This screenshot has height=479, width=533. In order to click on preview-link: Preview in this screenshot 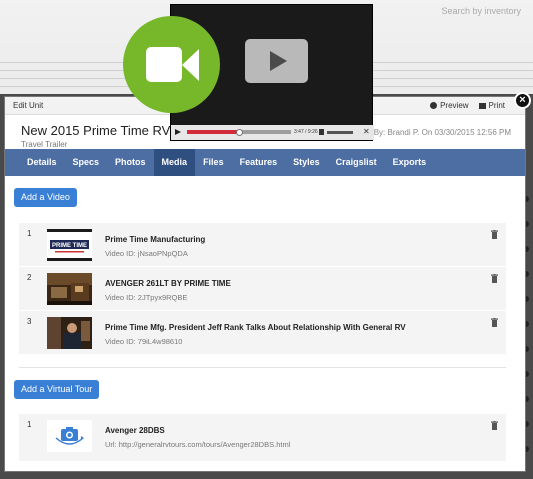, I will do `click(449, 105)`.